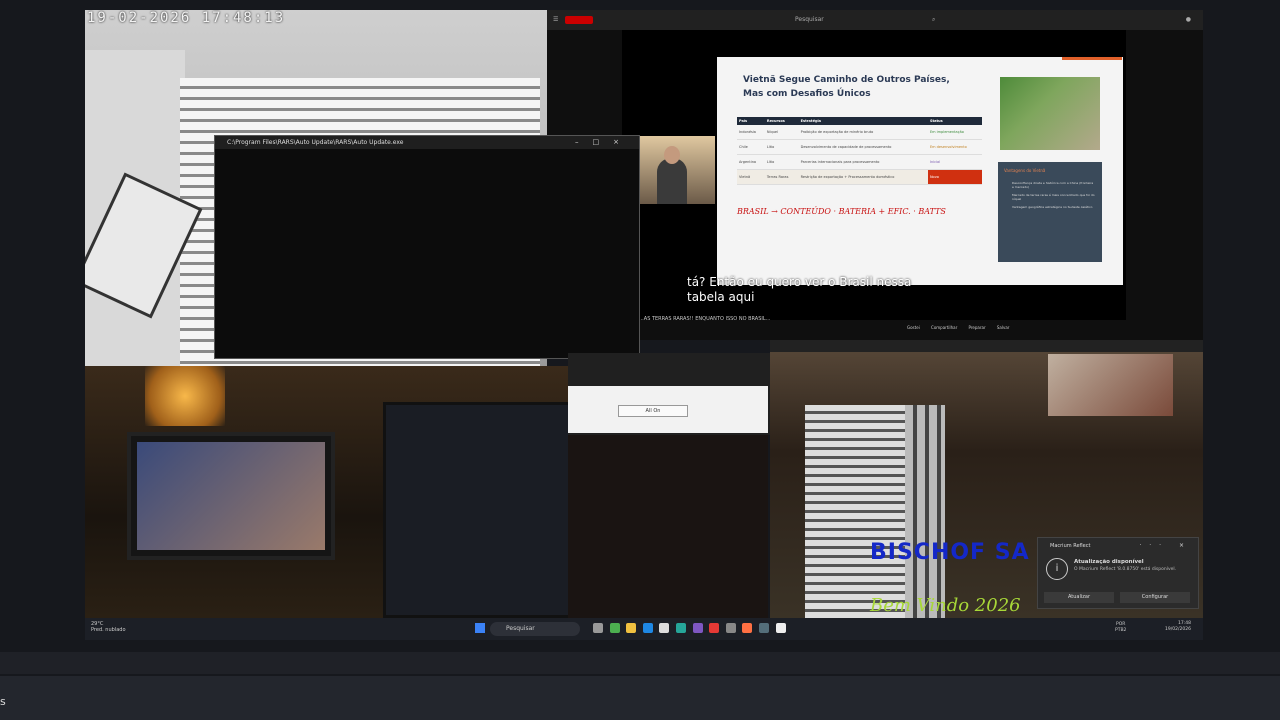 The image size is (1280, 720). Describe the element at coordinates (555, 20) in the screenshot. I see `menu-icon: ☰` at that location.